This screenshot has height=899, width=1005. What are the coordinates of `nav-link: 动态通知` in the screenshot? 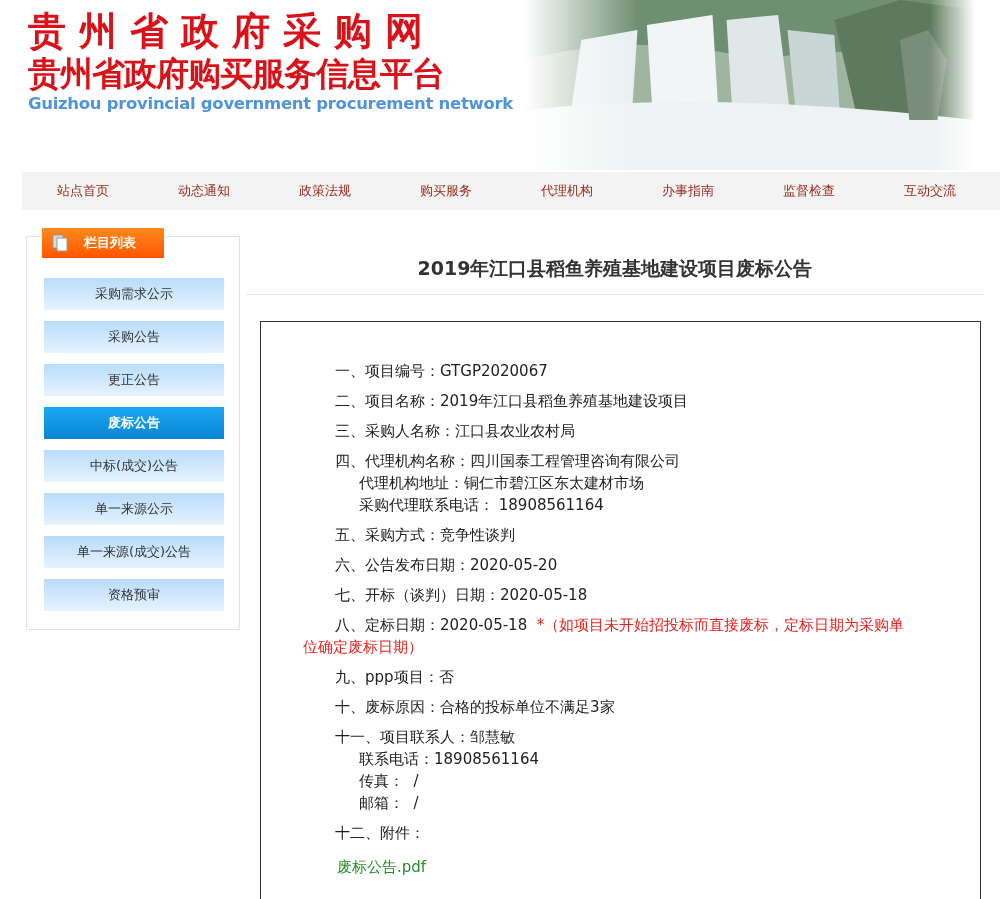 It's located at (203, 191).